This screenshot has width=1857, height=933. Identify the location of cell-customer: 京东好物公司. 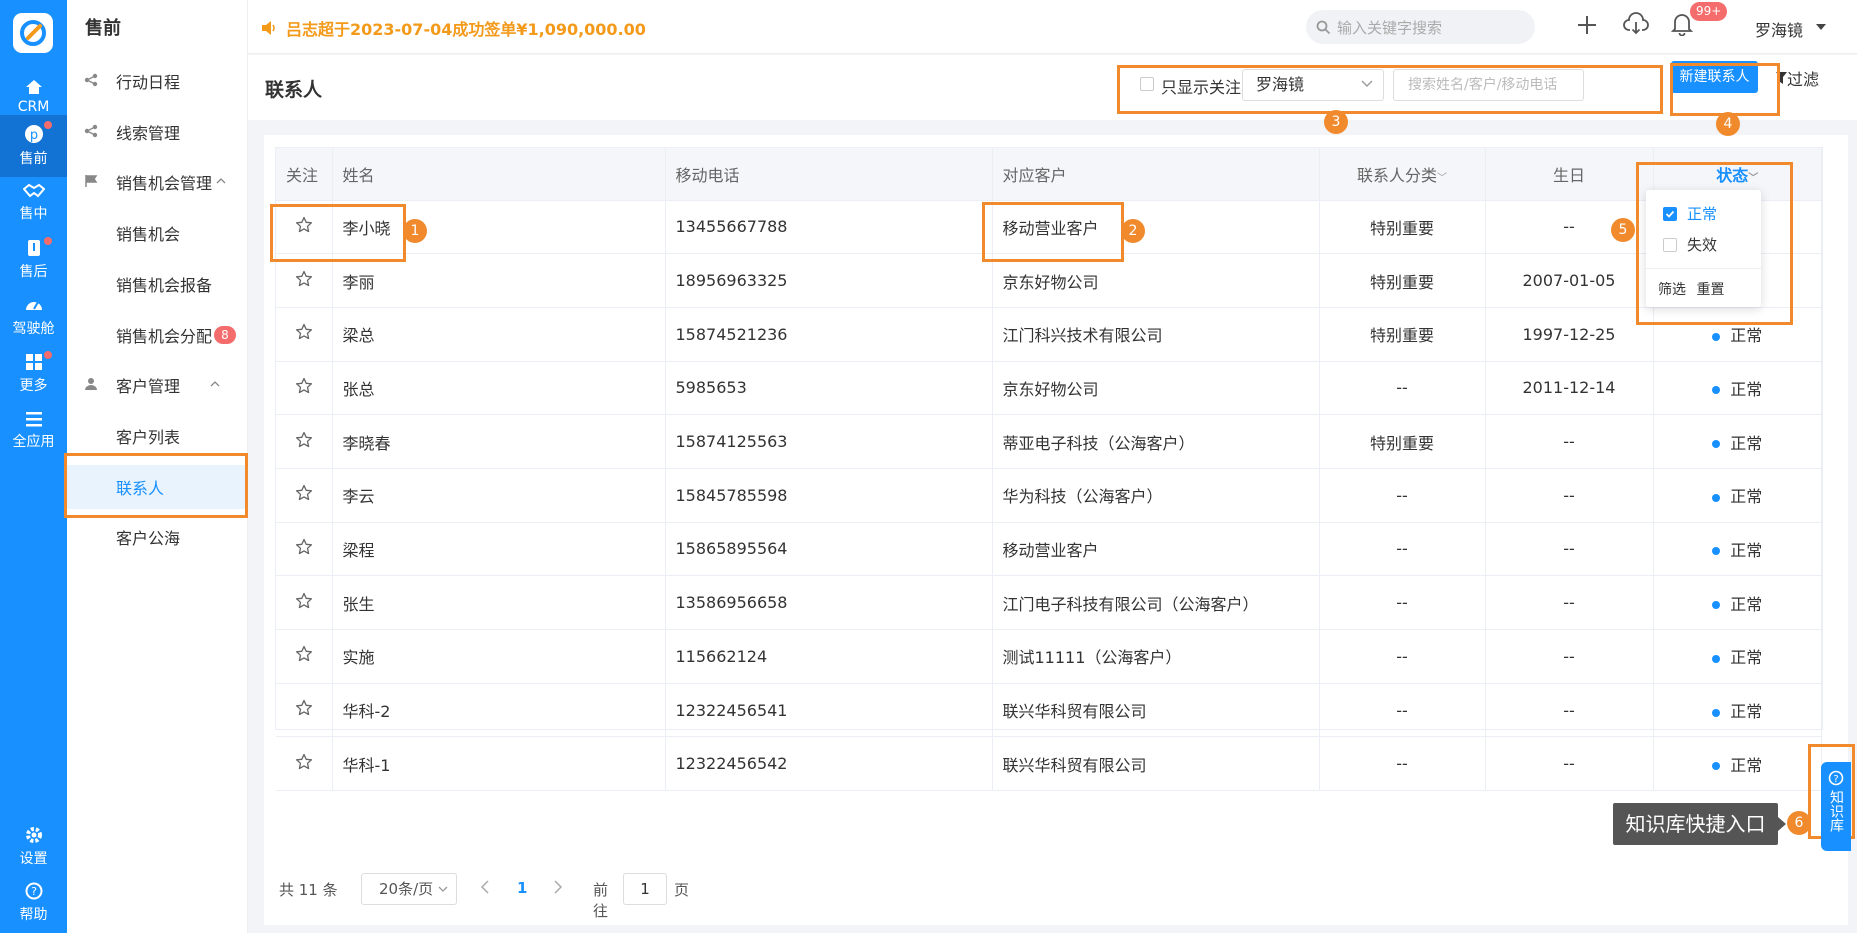
(1156, 388).